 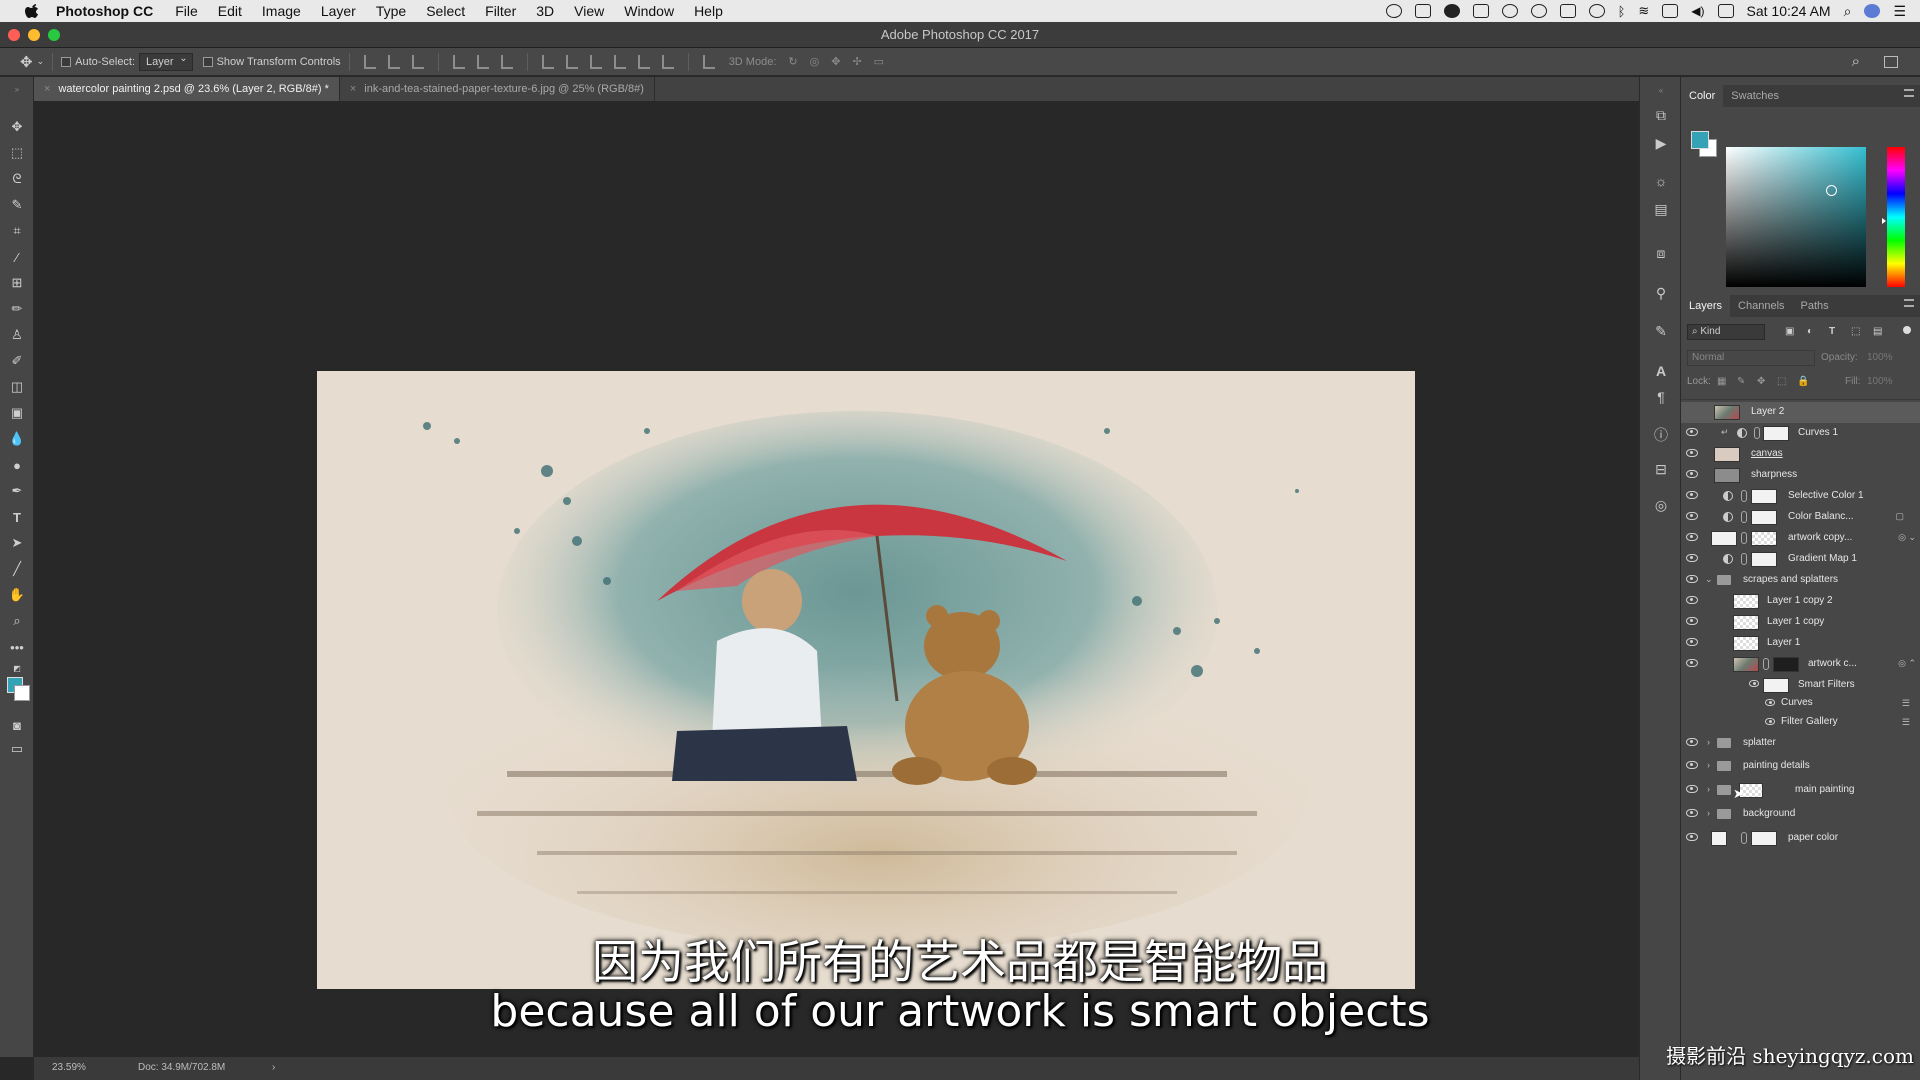 What do you see at coordinates (482, 61) in the screenshot?
I see `align-horizontal-center-icon` at bounding box center [482, 61].